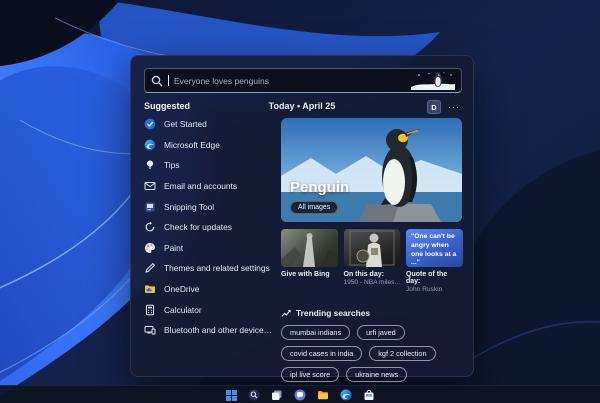 The height and width of the screenshot is (403, 600). What do you see at coordinates (314, 207) in the screenshot?
I see `all-images-button: All images` at bounding box center [314, 207].